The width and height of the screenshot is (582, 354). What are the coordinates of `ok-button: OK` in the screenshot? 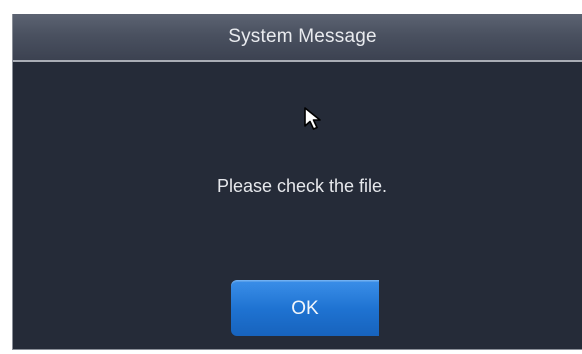 It's located at (305, 308).